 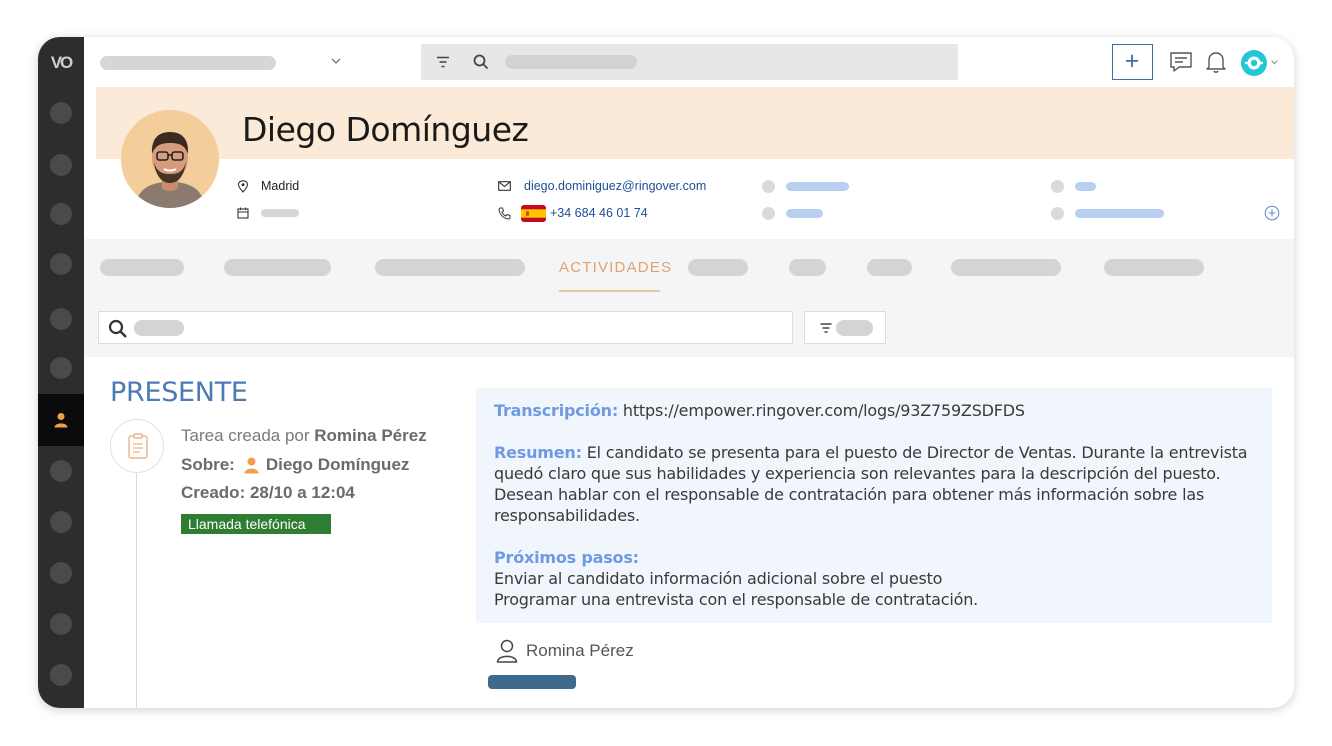 What do you see at coordinates (504, 186) in the screenshot?
I see `envelope-icon` at bounding box center [504, 186].